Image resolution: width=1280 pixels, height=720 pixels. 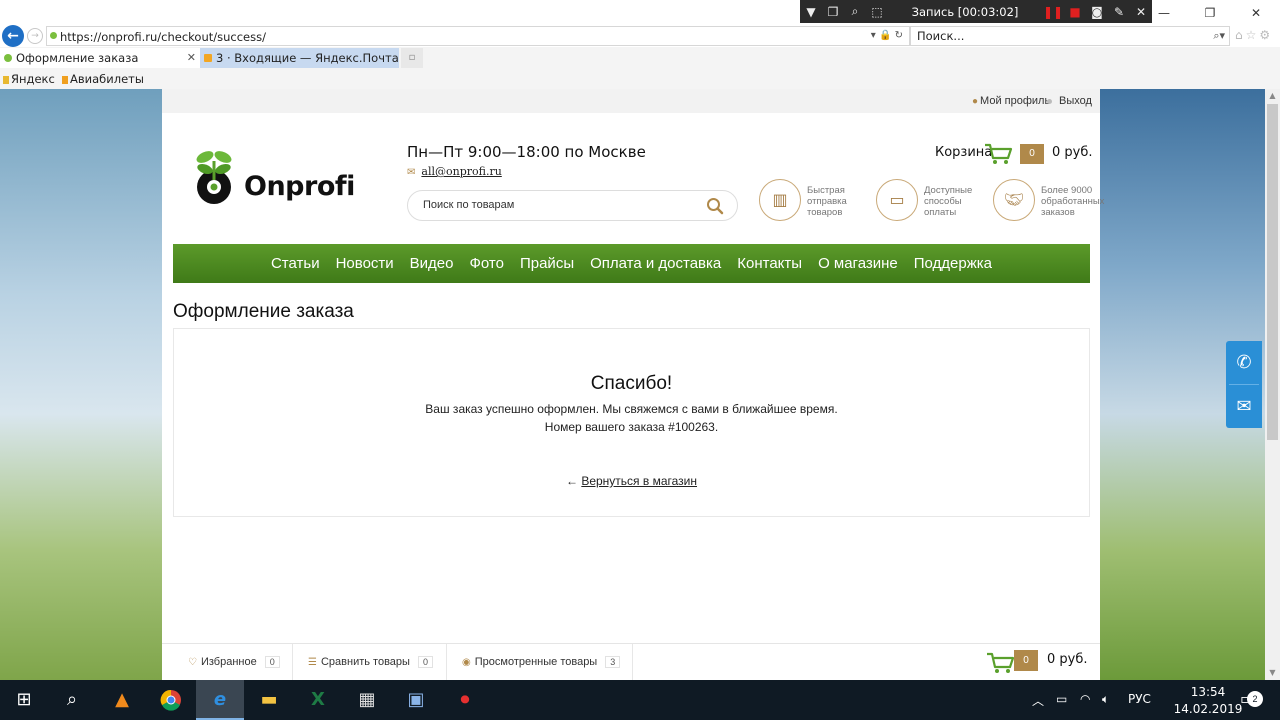 What do you see at coordinates (269, 700) in the screenshot?
I see `file-explorer-icon: ▬` at bounding box center [269, 700].